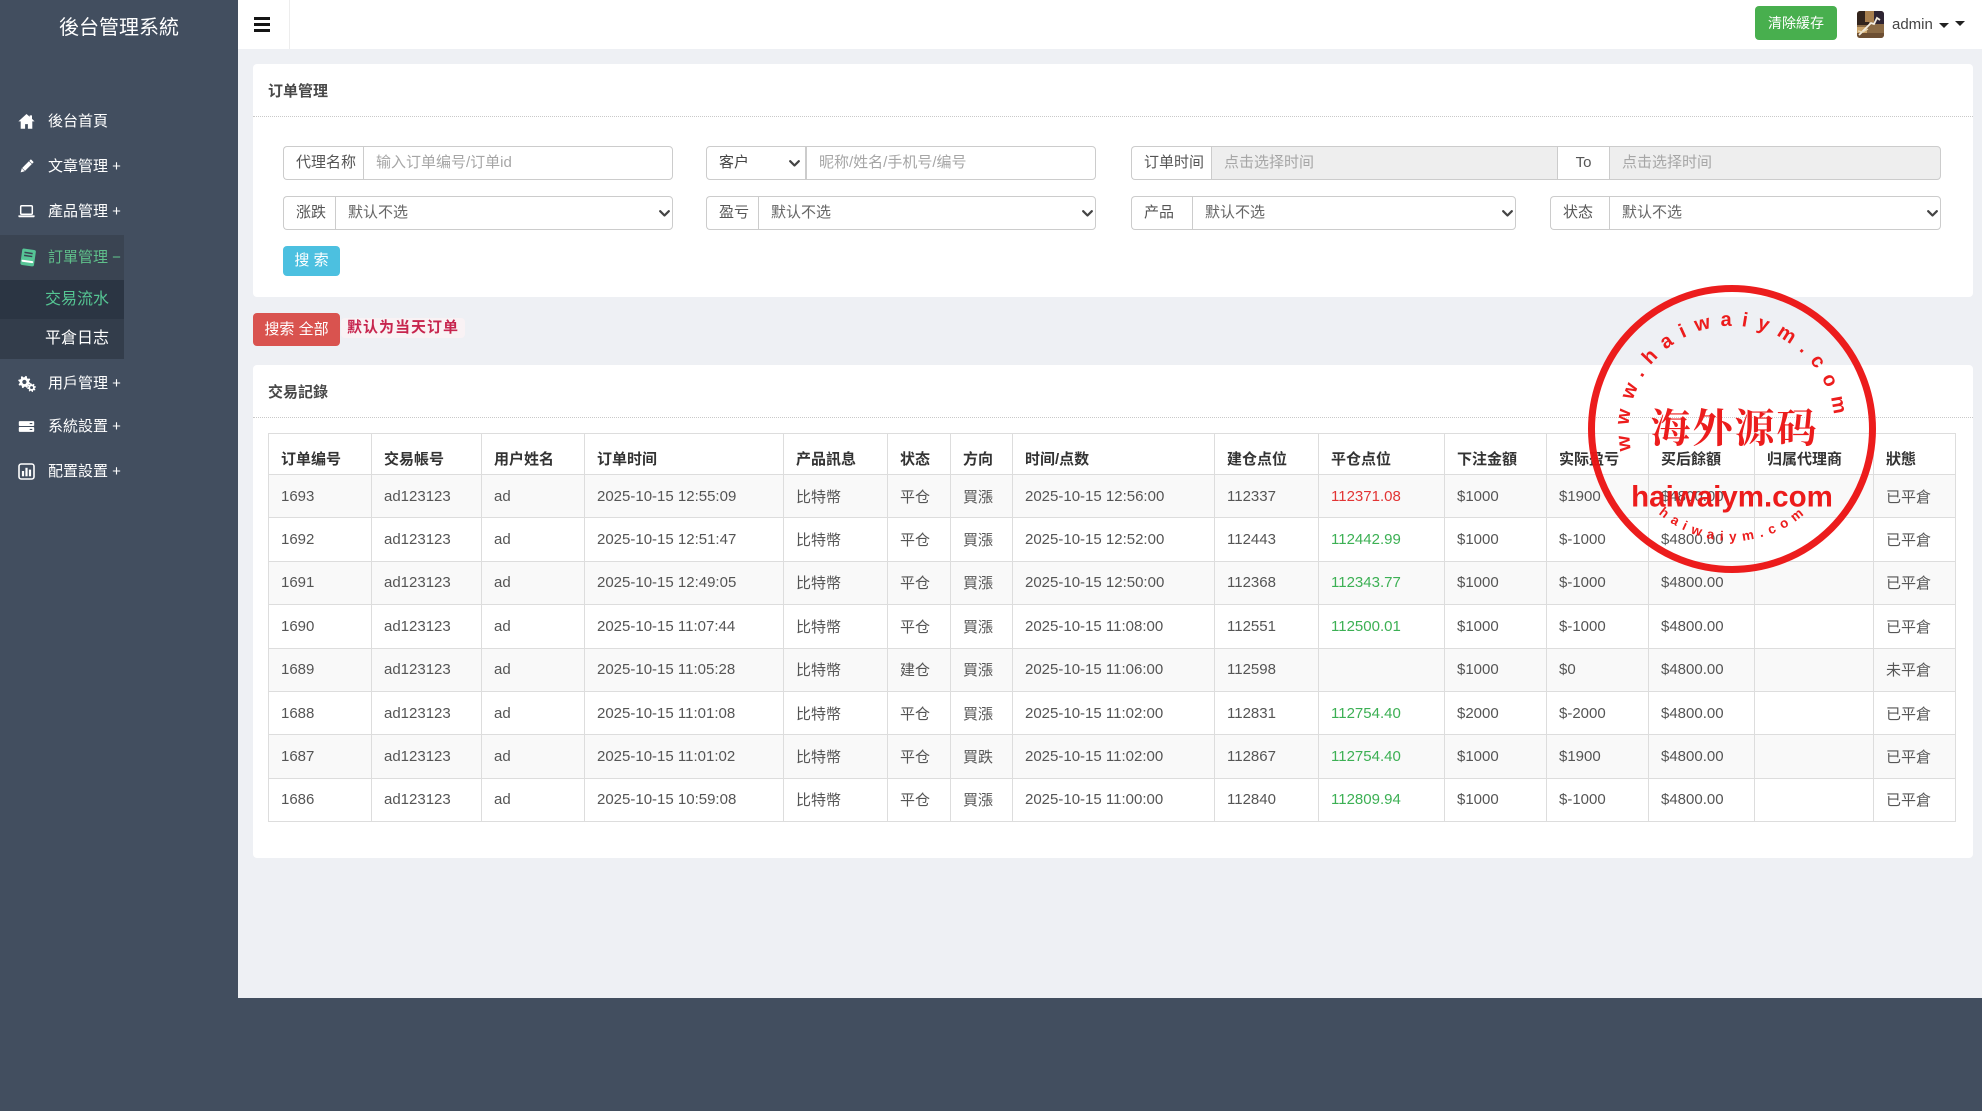 This screenshot has height=1111, width=1982. Describe the element at coordinates (1735, 425) in the screenshot. I see `svg-text: 海外源码` at that location.